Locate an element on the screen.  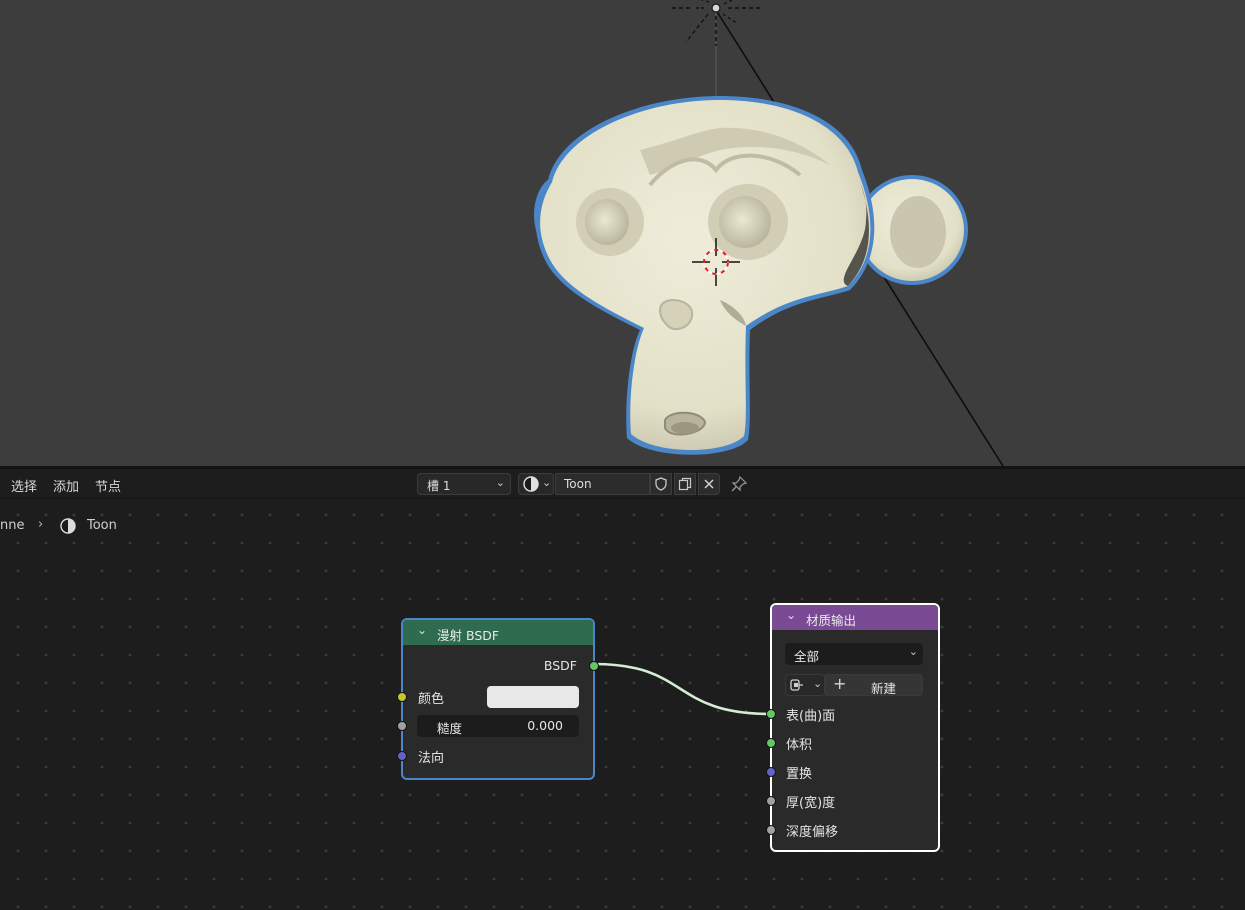
output-node-title: 材质输出 is located at coordinates (831, 620).